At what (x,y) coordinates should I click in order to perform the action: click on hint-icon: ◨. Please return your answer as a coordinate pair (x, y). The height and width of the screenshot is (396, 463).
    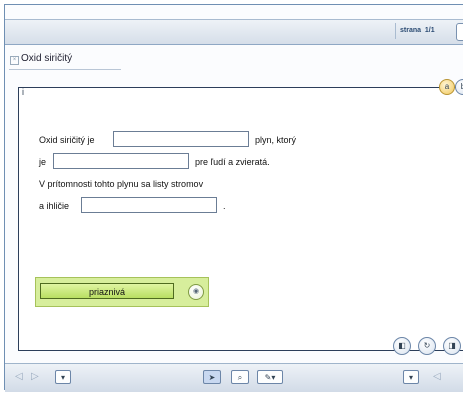
    Looking at the image, I should click on (452, 346).